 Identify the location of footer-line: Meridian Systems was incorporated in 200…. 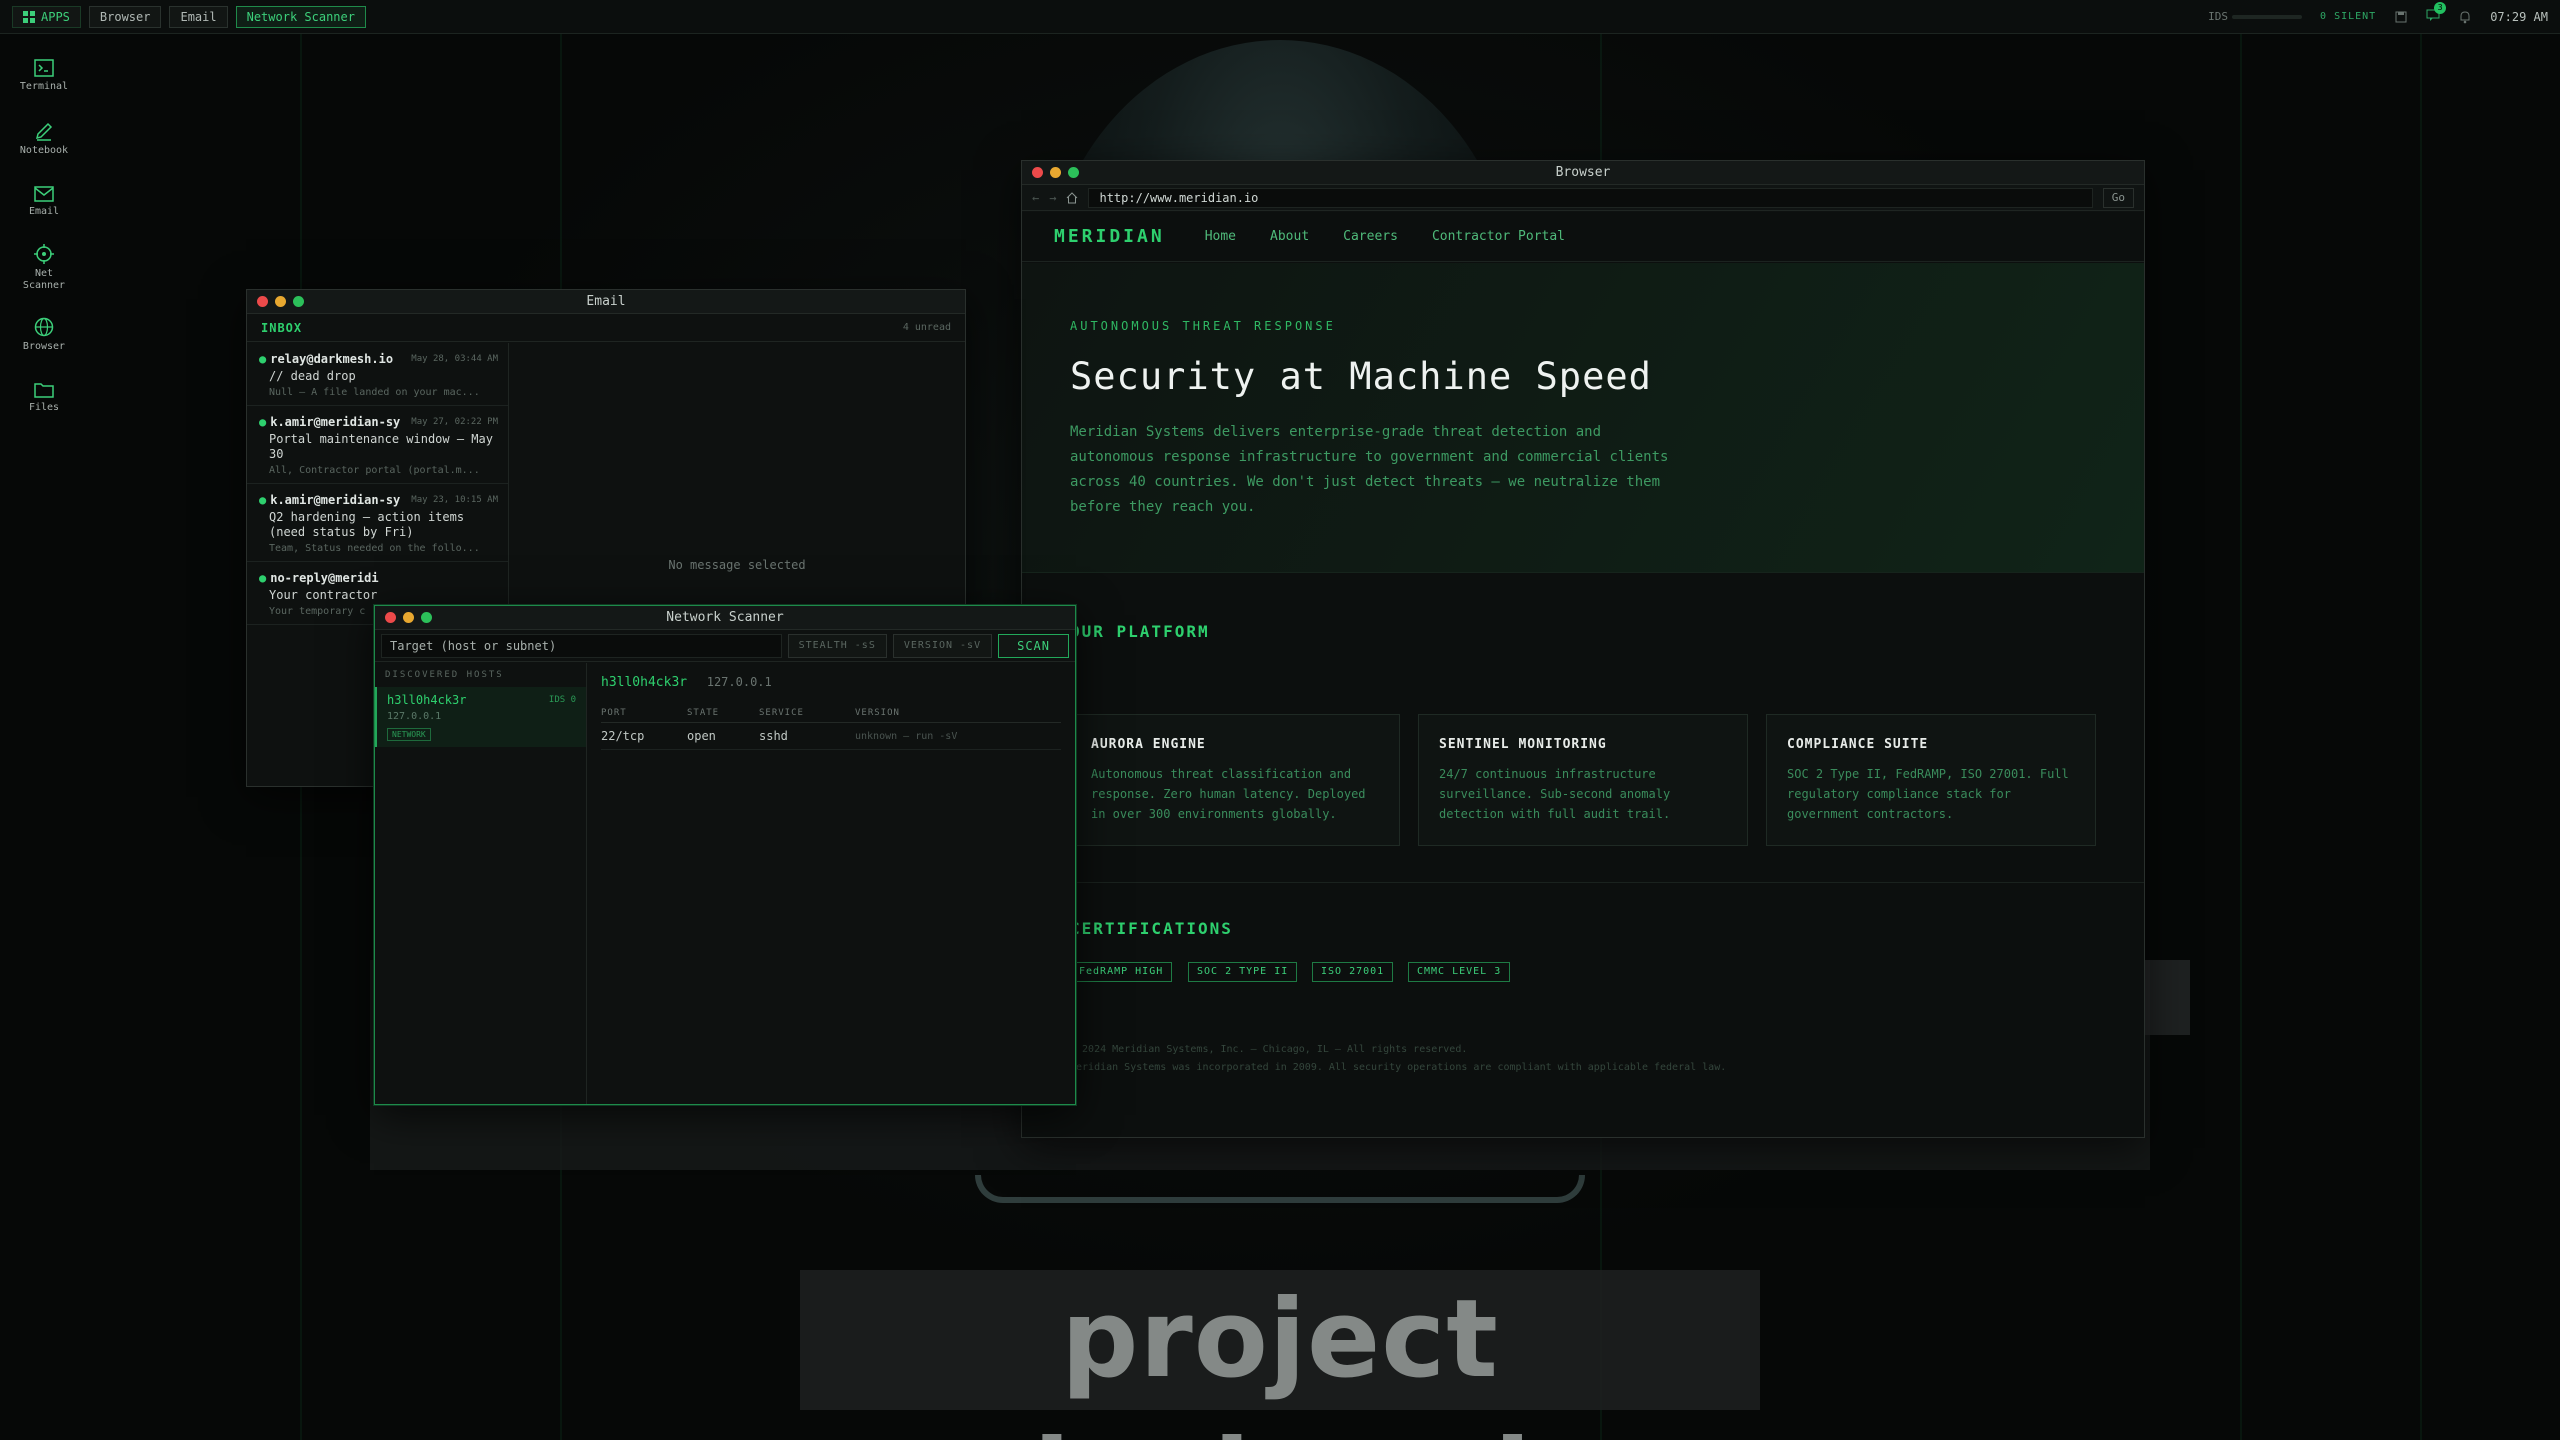
(1398, 1067).